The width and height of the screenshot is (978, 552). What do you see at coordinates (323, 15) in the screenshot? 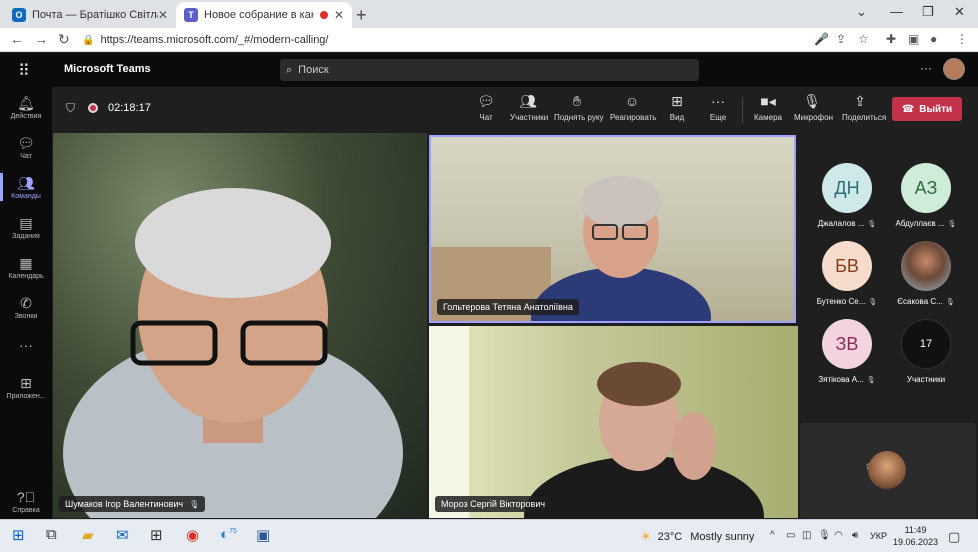
I see `recording-icon` at bounding box center [323, 15].